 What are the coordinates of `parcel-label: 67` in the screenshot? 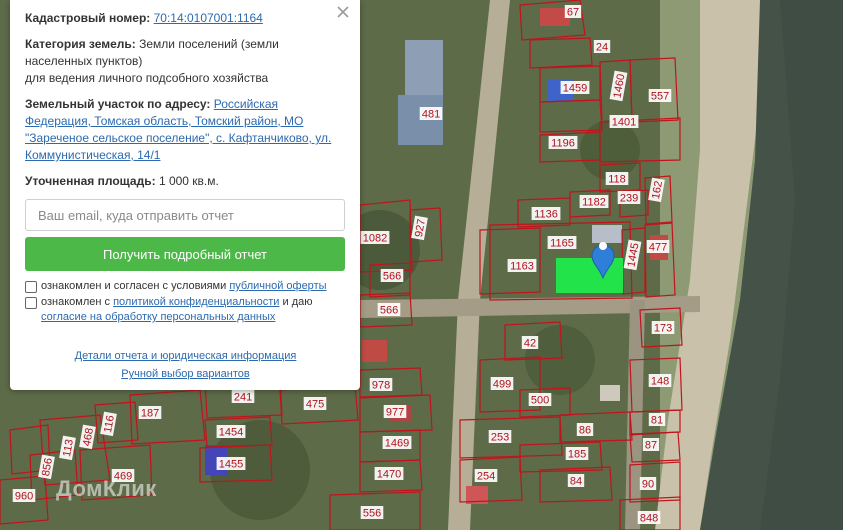 It's located at (573, 12).